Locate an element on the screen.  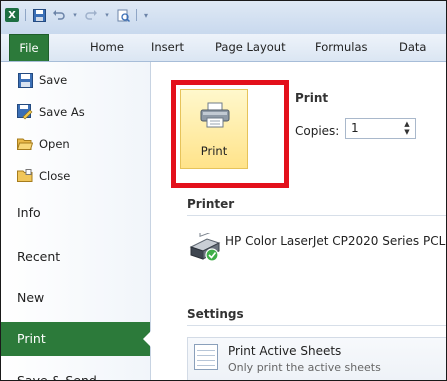
sheet-icon is located at coordinates (206, 357).